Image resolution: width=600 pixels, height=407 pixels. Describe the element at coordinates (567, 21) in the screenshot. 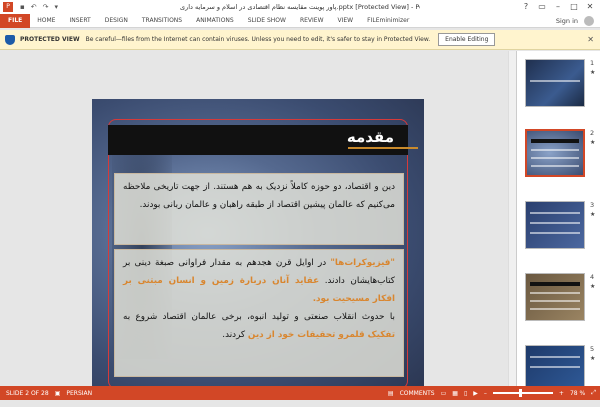

I see `sign-in-link: Sign in` at that location.